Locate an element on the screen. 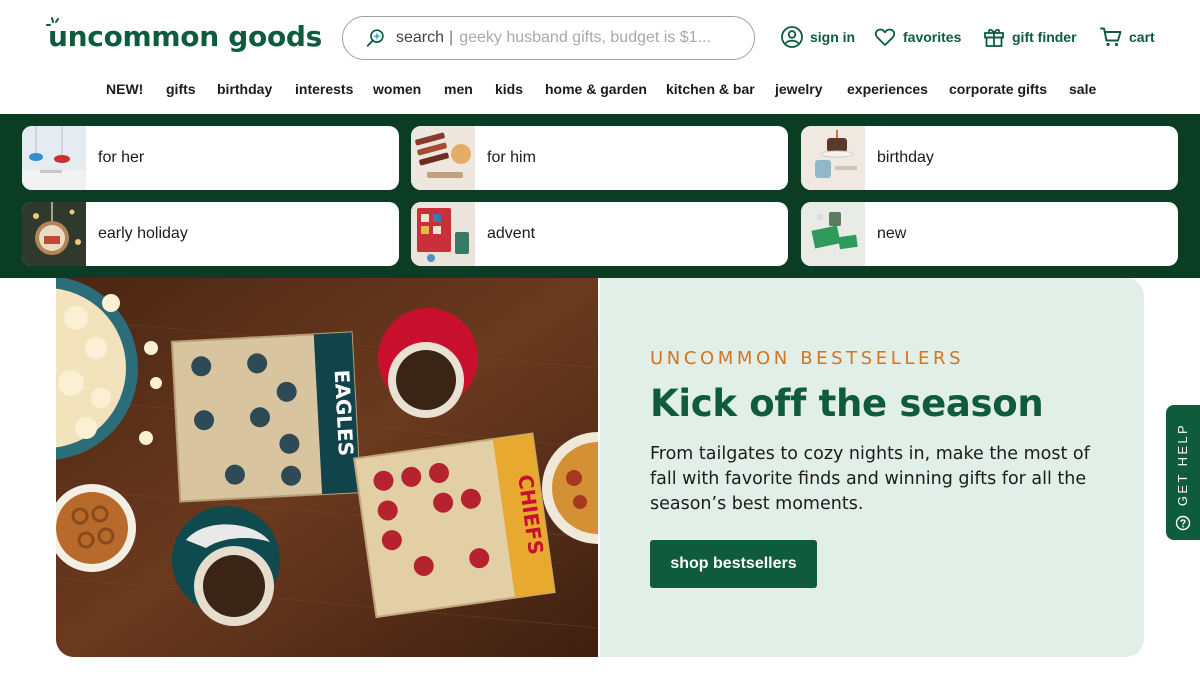 This screenshot has height=675, width=1200. nav-item-home-garden: home & garden is located at coordinates (596, 89).